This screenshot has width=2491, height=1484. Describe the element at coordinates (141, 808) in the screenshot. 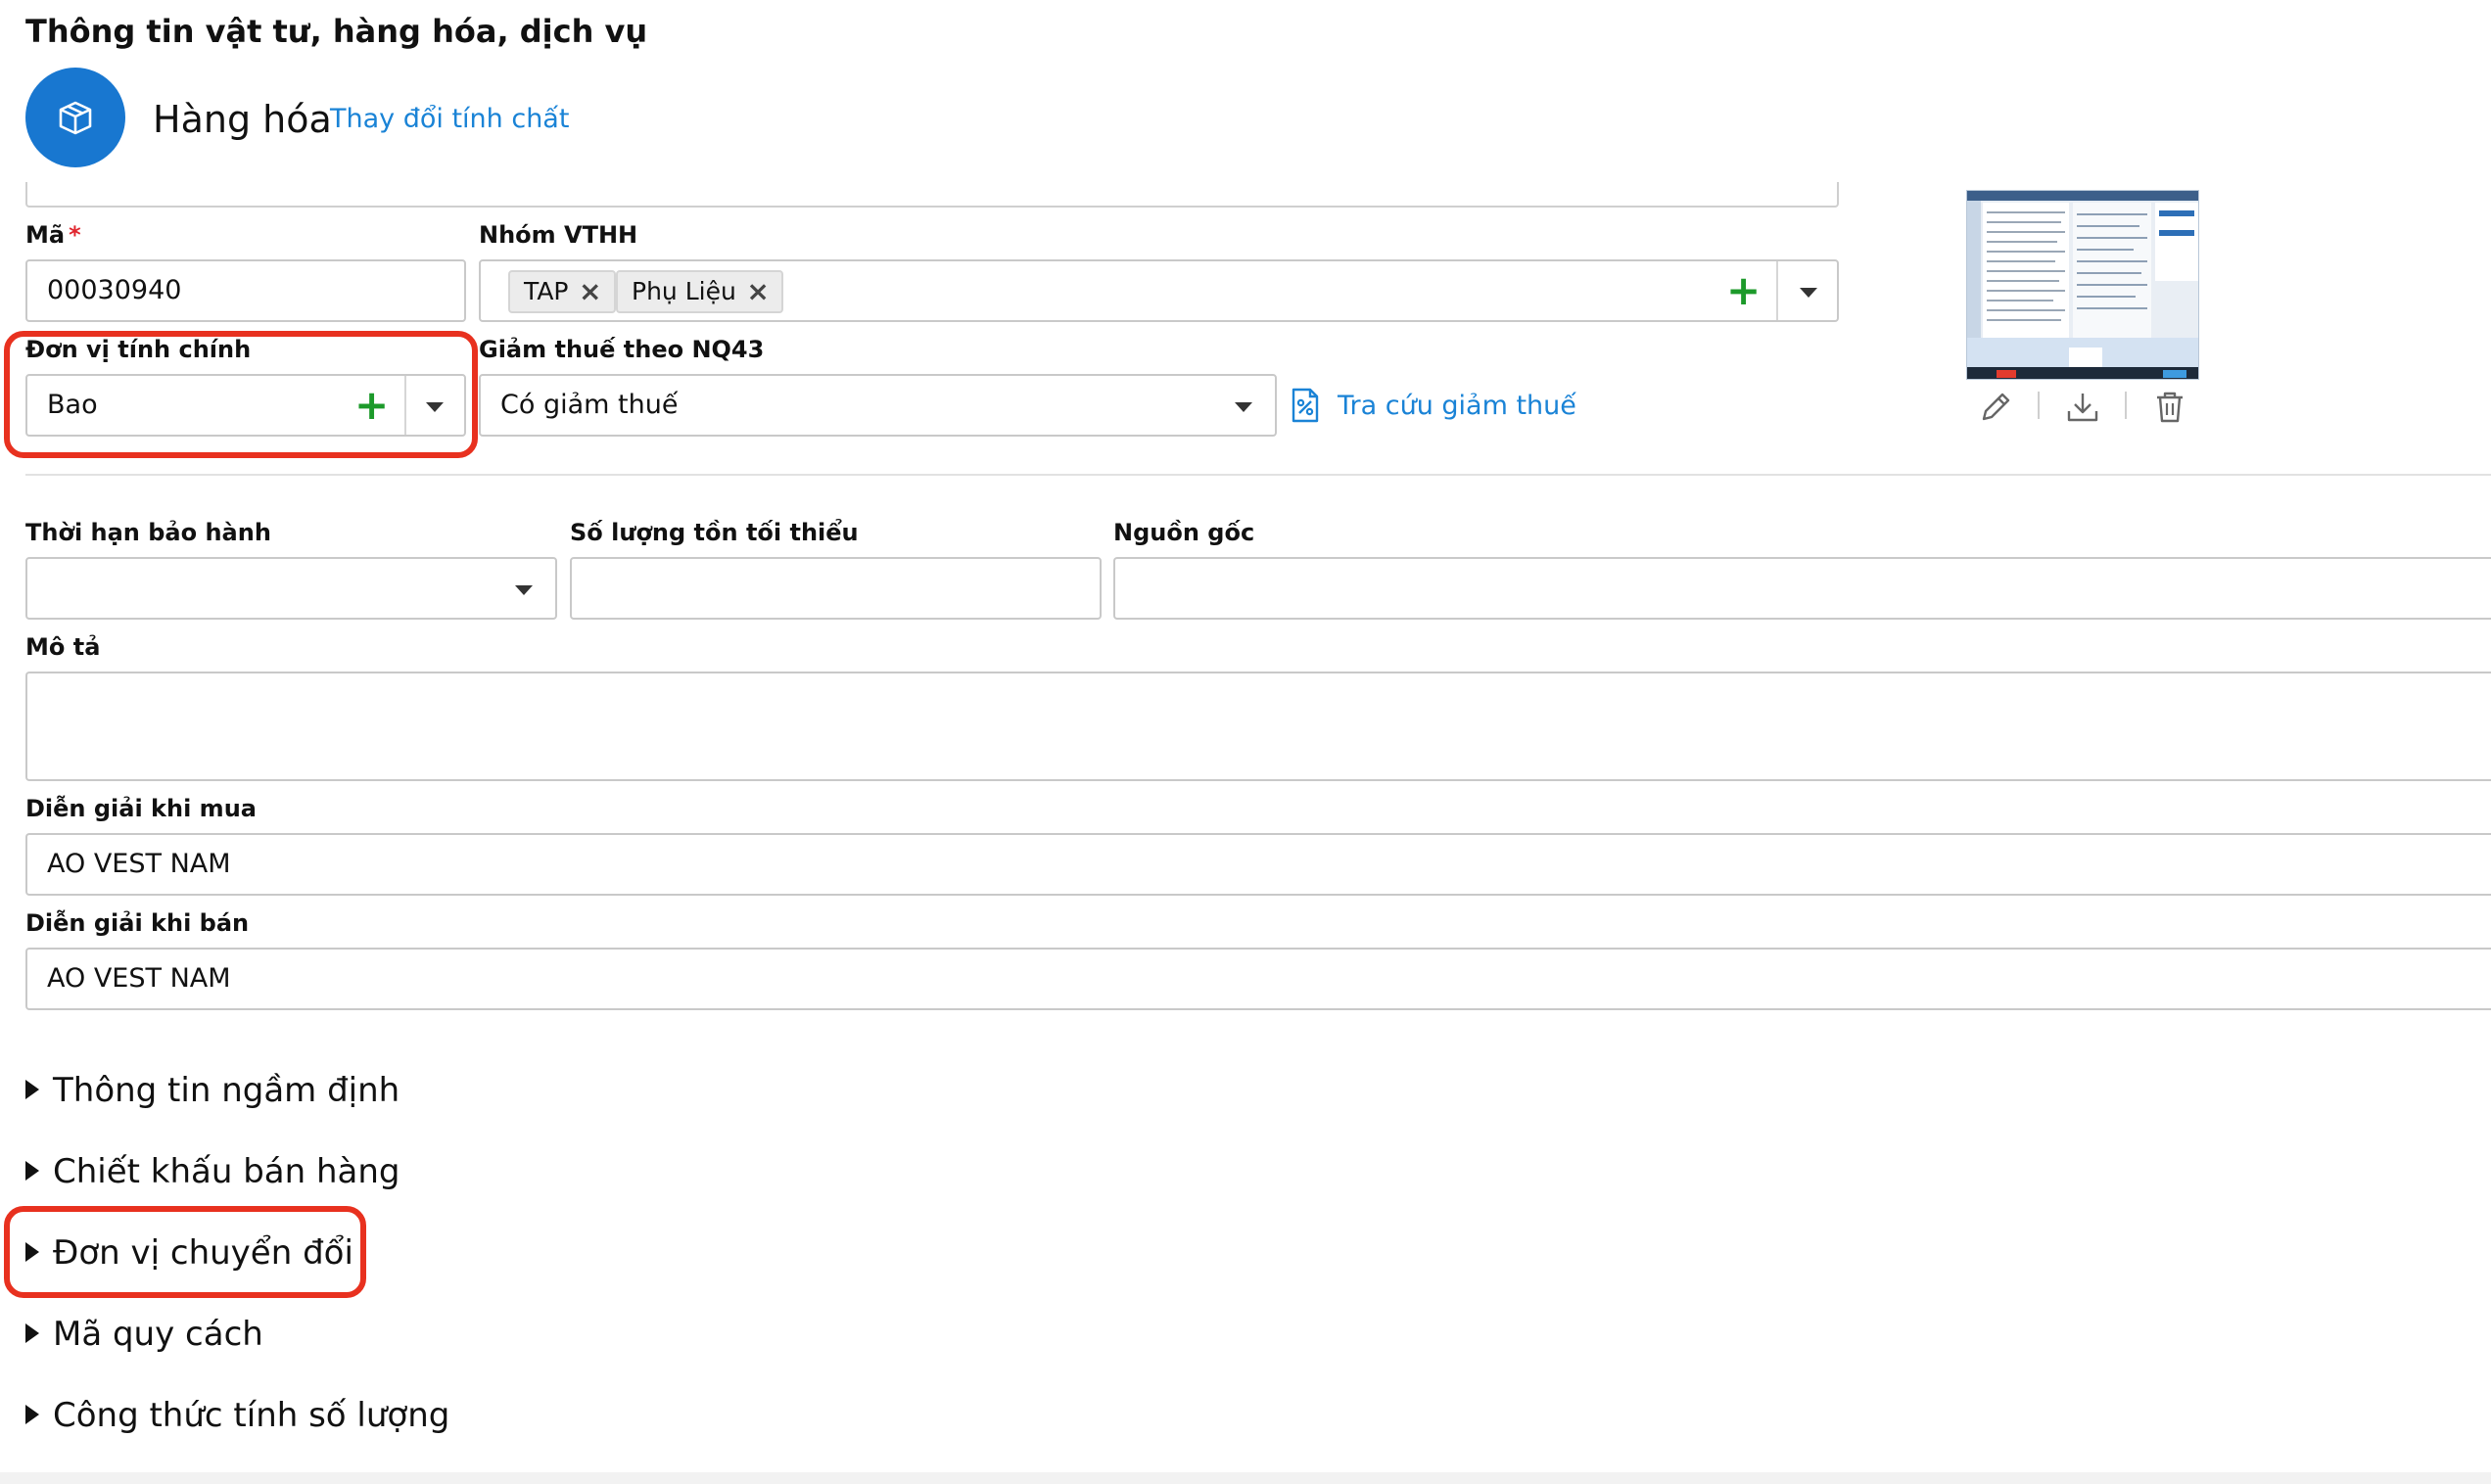

I see `purchase-desc-label: Diễn giải khi mua` at that location.